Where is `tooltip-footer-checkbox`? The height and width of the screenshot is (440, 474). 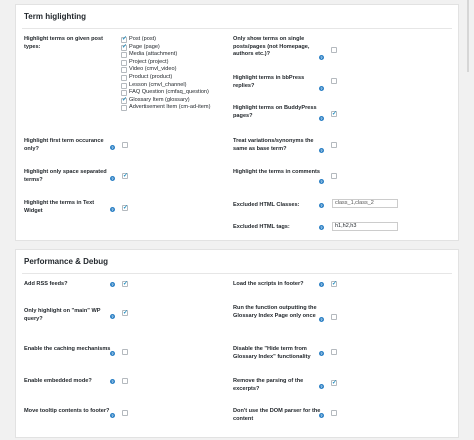 tooltip-footer-checkbox is located at coordinates (125, 413).